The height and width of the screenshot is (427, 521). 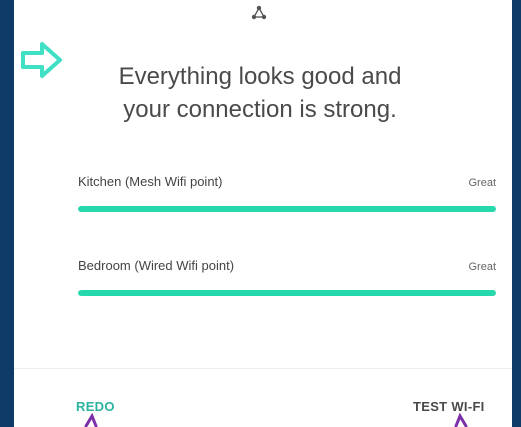 What do you see at coordinates (150, 181) in the screenshot?
I see `wifi-point-label: Kitchen (Mesh Wifi point)` at bounding box center [150, 181].